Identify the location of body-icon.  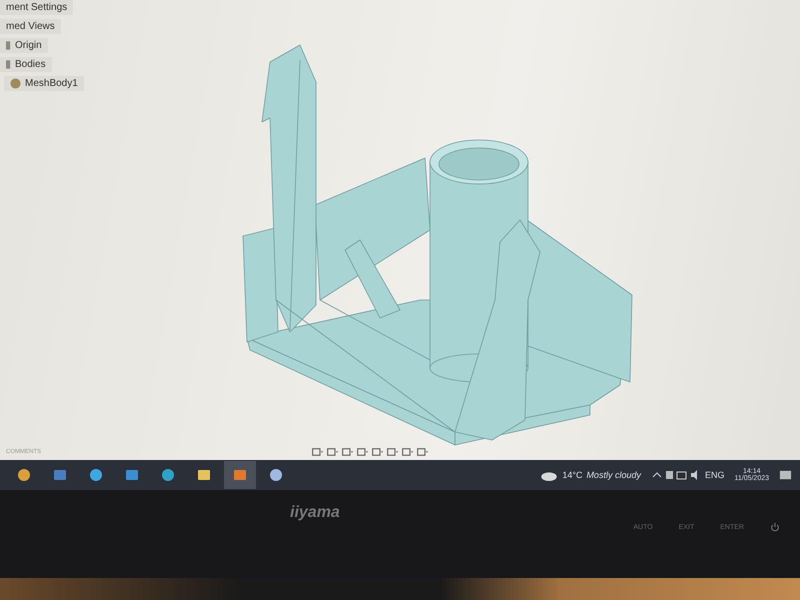
(15, 83).